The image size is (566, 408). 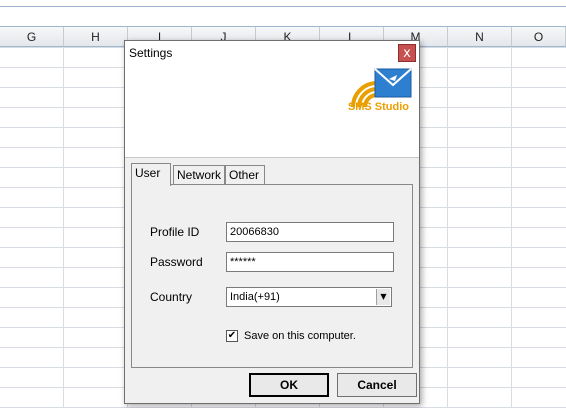 I want to click on password-label: Password, so click(x=176, y=262).